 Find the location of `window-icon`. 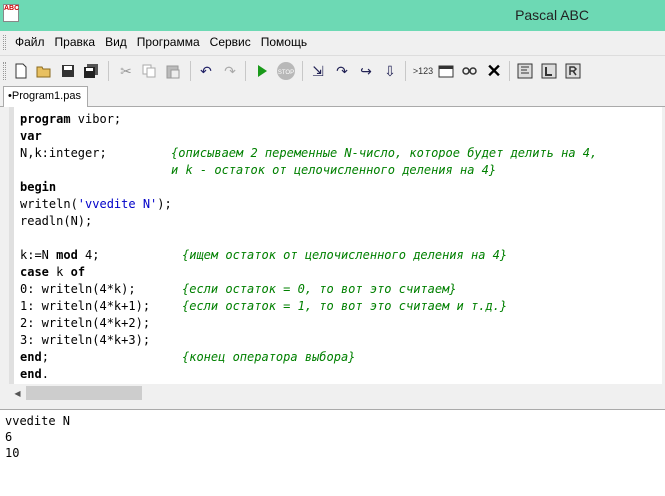

window-icon is located at coordinates (446, 71).